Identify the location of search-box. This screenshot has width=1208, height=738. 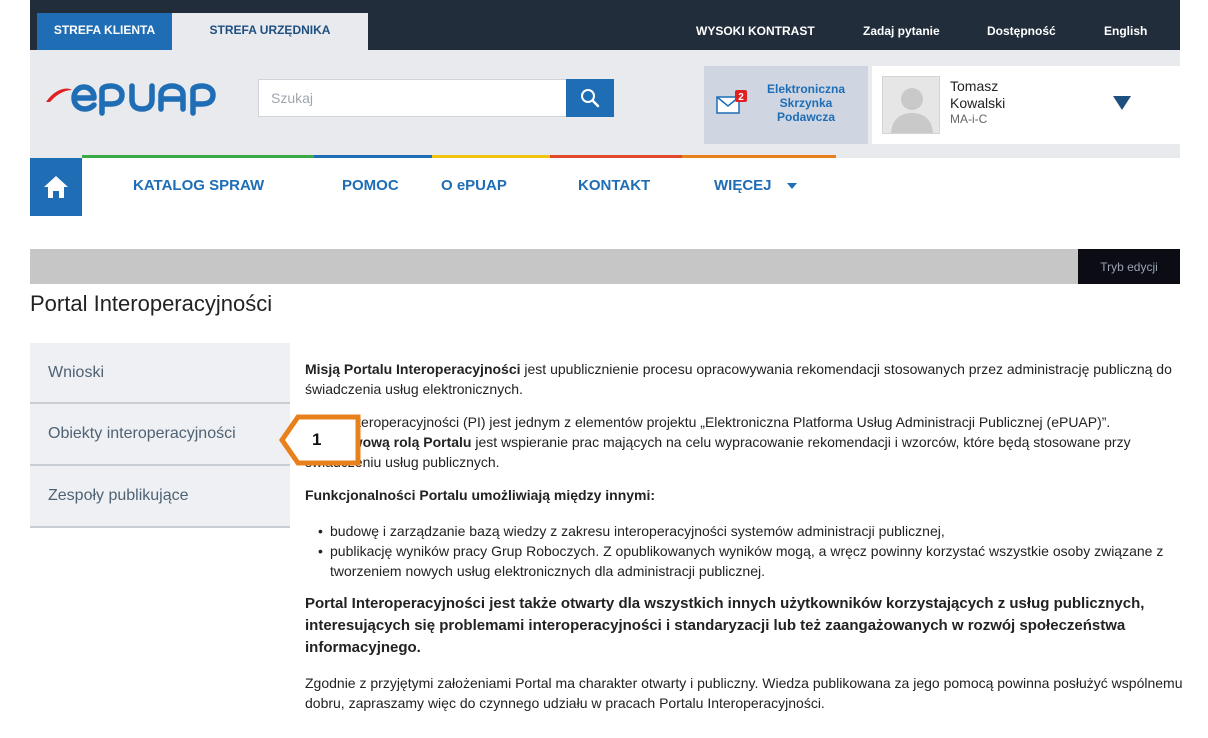
(436, 98).